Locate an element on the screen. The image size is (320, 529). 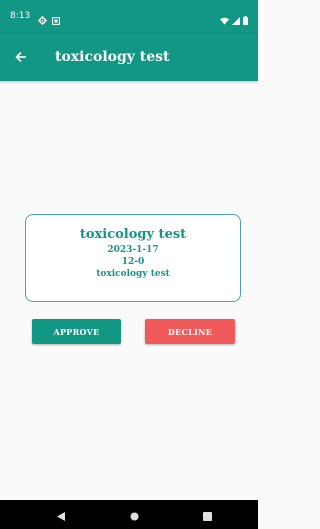
back-triangle-icon is located at coordinates (61, 515).